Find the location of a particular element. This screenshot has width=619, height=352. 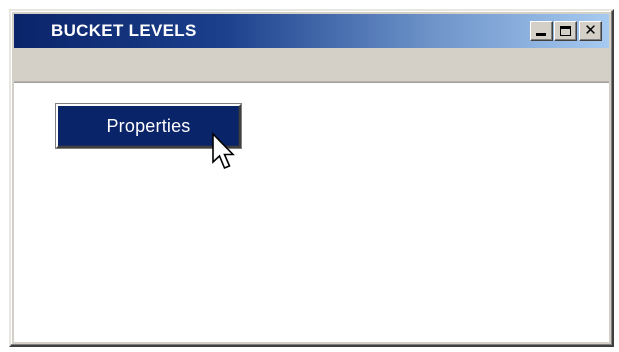

properties-button-face: Properties is located at coordinates (148, 126).